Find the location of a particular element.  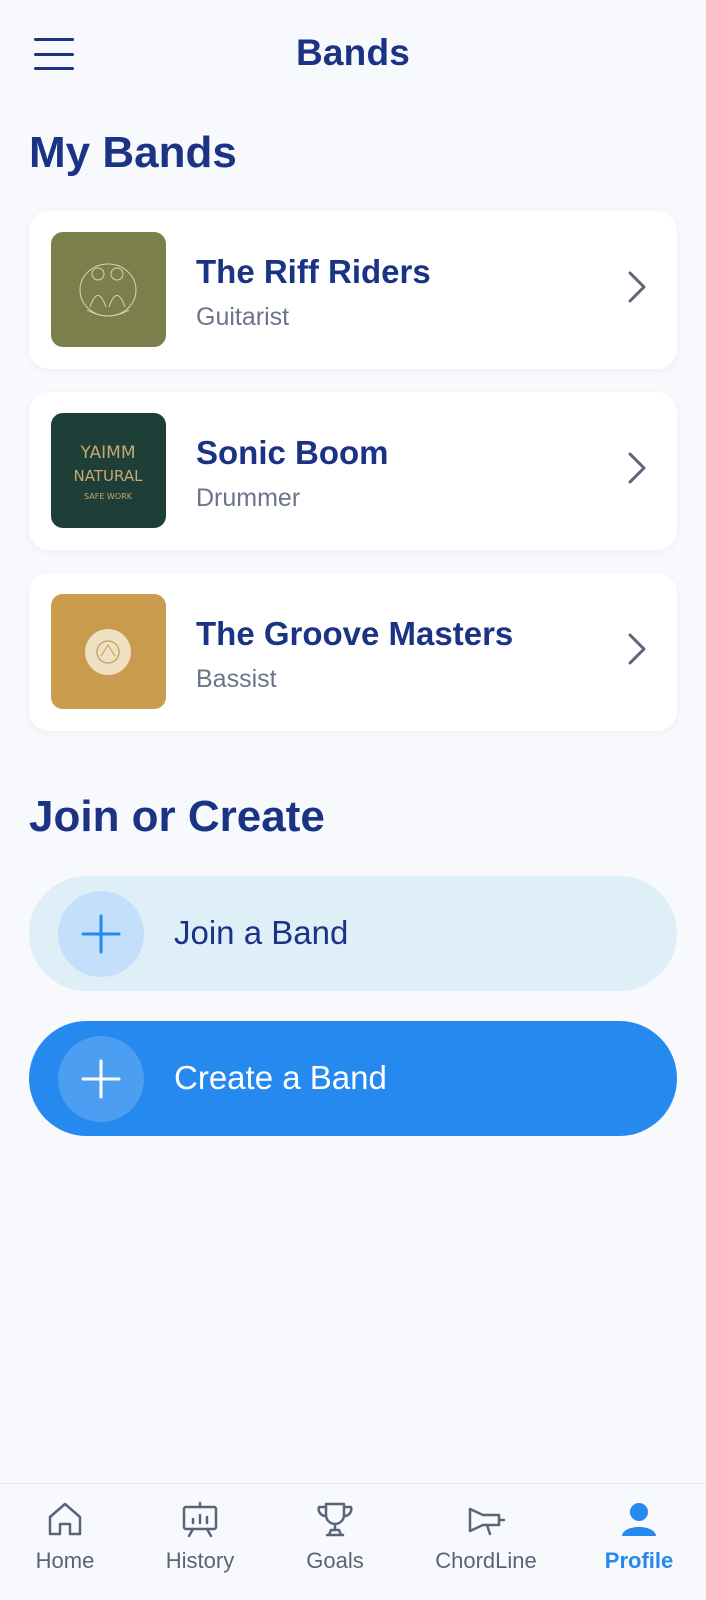

nav-home: Home is located at coordinates (65, 1536).